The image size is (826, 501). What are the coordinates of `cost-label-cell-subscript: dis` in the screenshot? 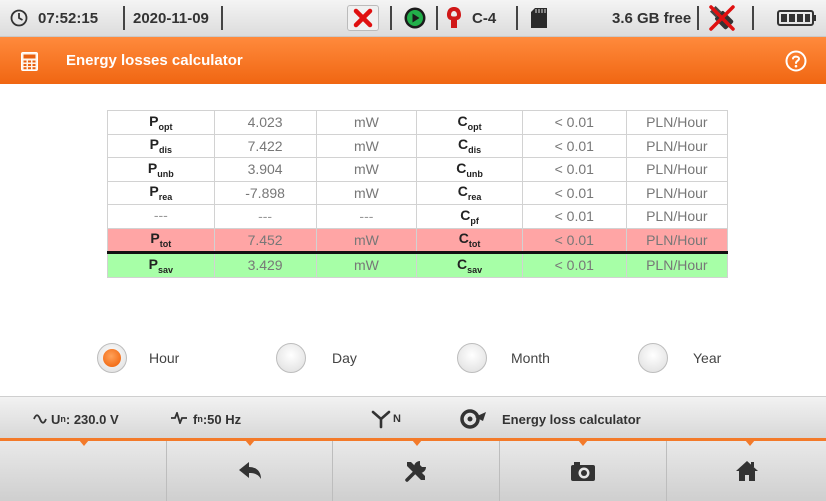 It's located at (475, 150).